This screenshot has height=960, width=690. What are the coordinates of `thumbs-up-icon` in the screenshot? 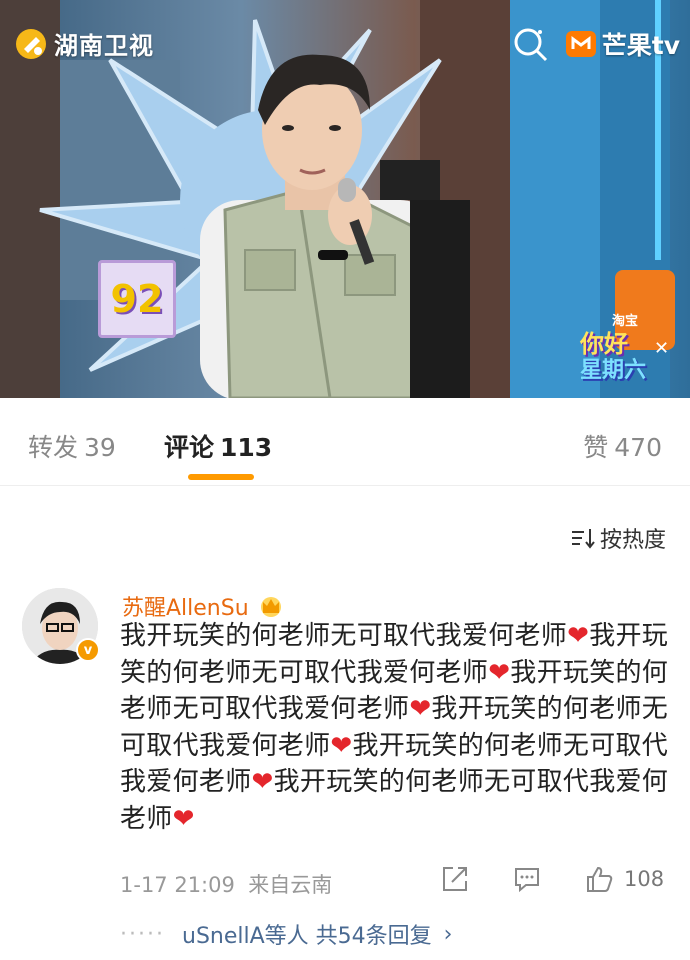 It's located at (600, 879).